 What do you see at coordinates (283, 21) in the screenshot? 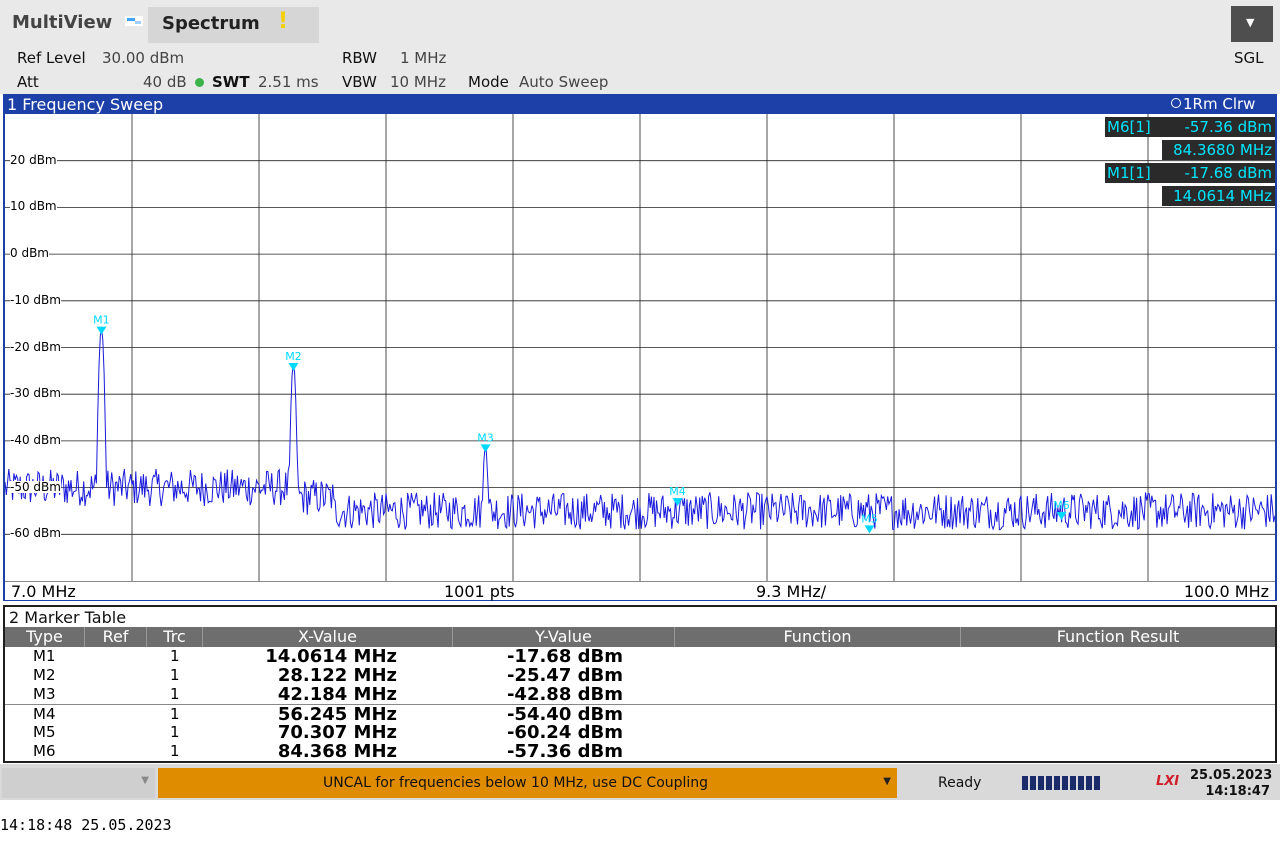
I see `warning-icon: !` at bounding box center [283, 21].